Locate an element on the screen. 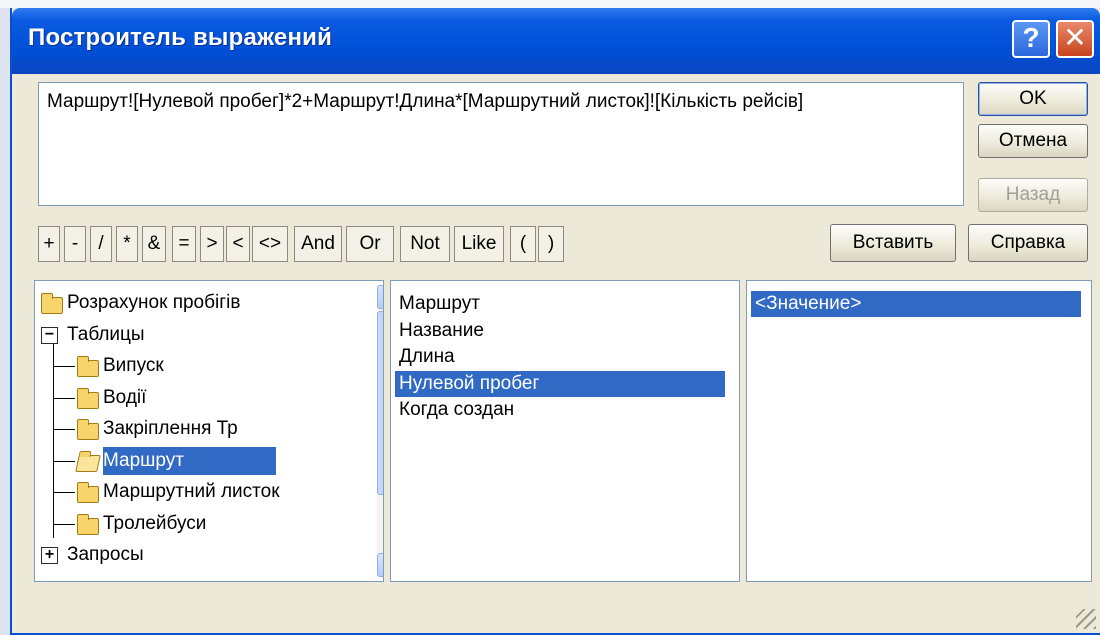 This screenshot has width=1100, height=635. tree-item: Тролейбуси is located at coordinates (155, 524).